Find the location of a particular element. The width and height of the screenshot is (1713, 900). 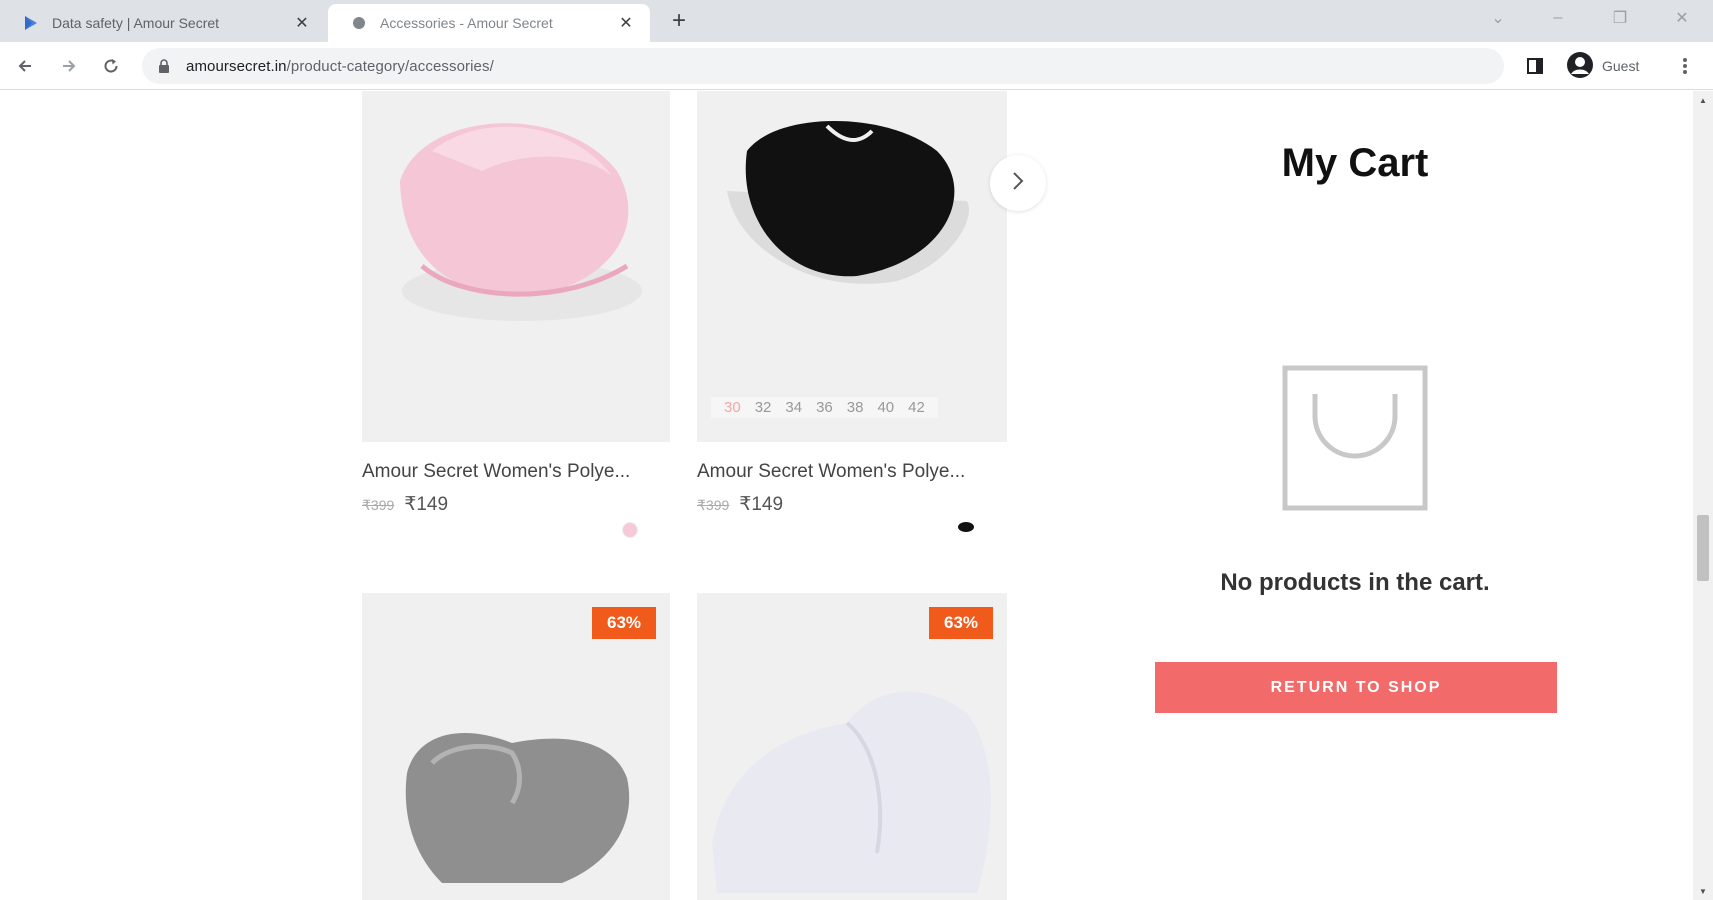

tab-search-icon: ⌄ is located at coordinates (1498, 18).